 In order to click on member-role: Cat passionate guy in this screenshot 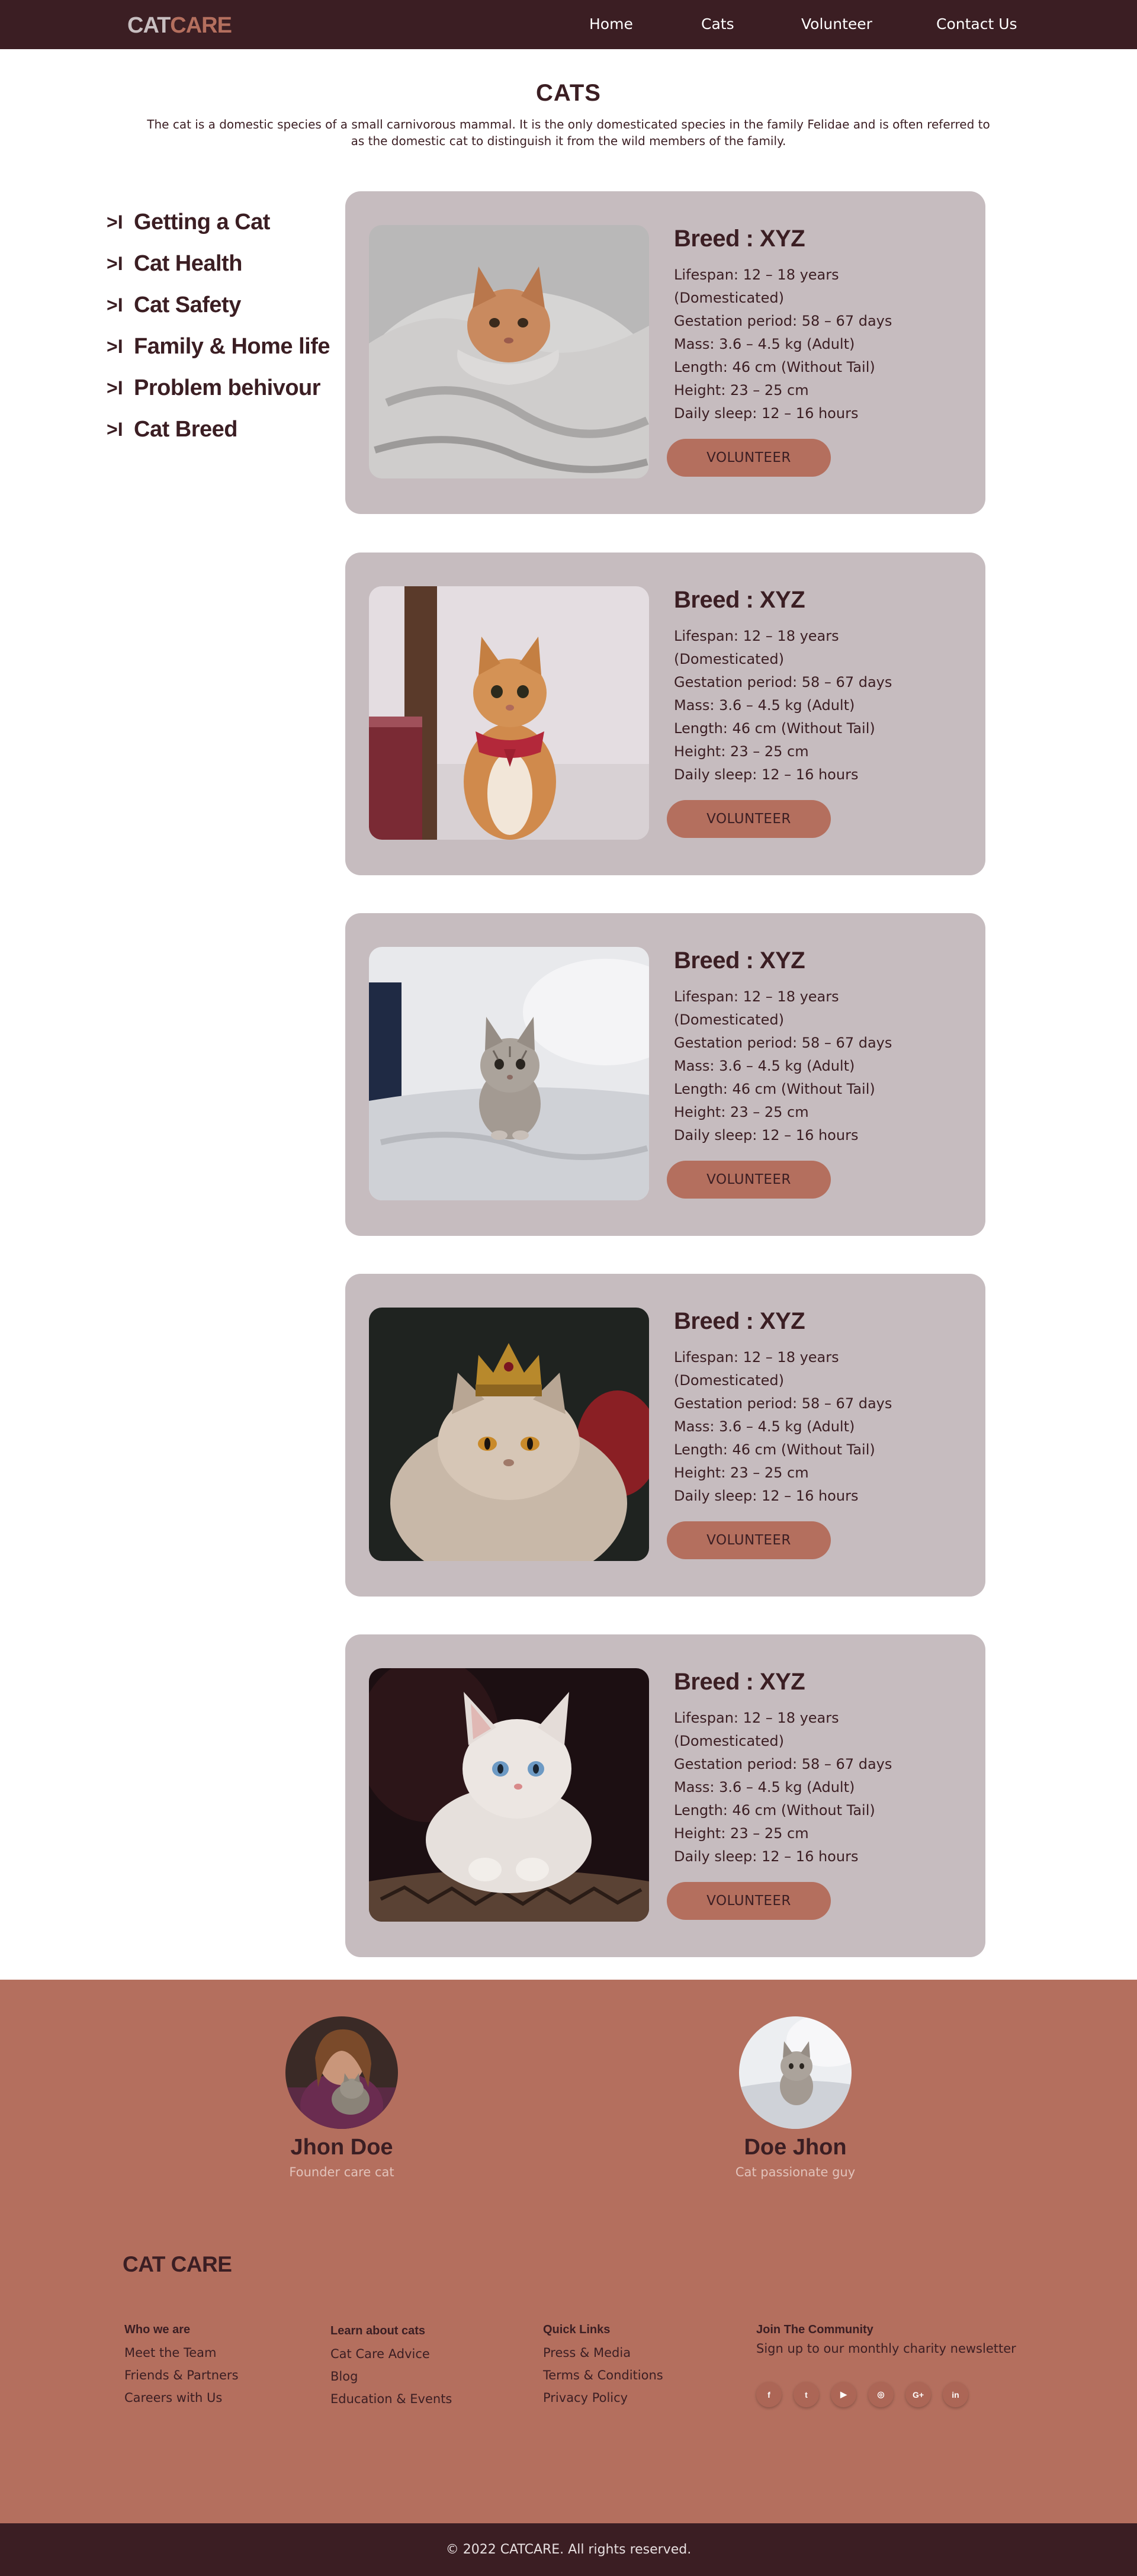, I will do `click(795, 2172)`.